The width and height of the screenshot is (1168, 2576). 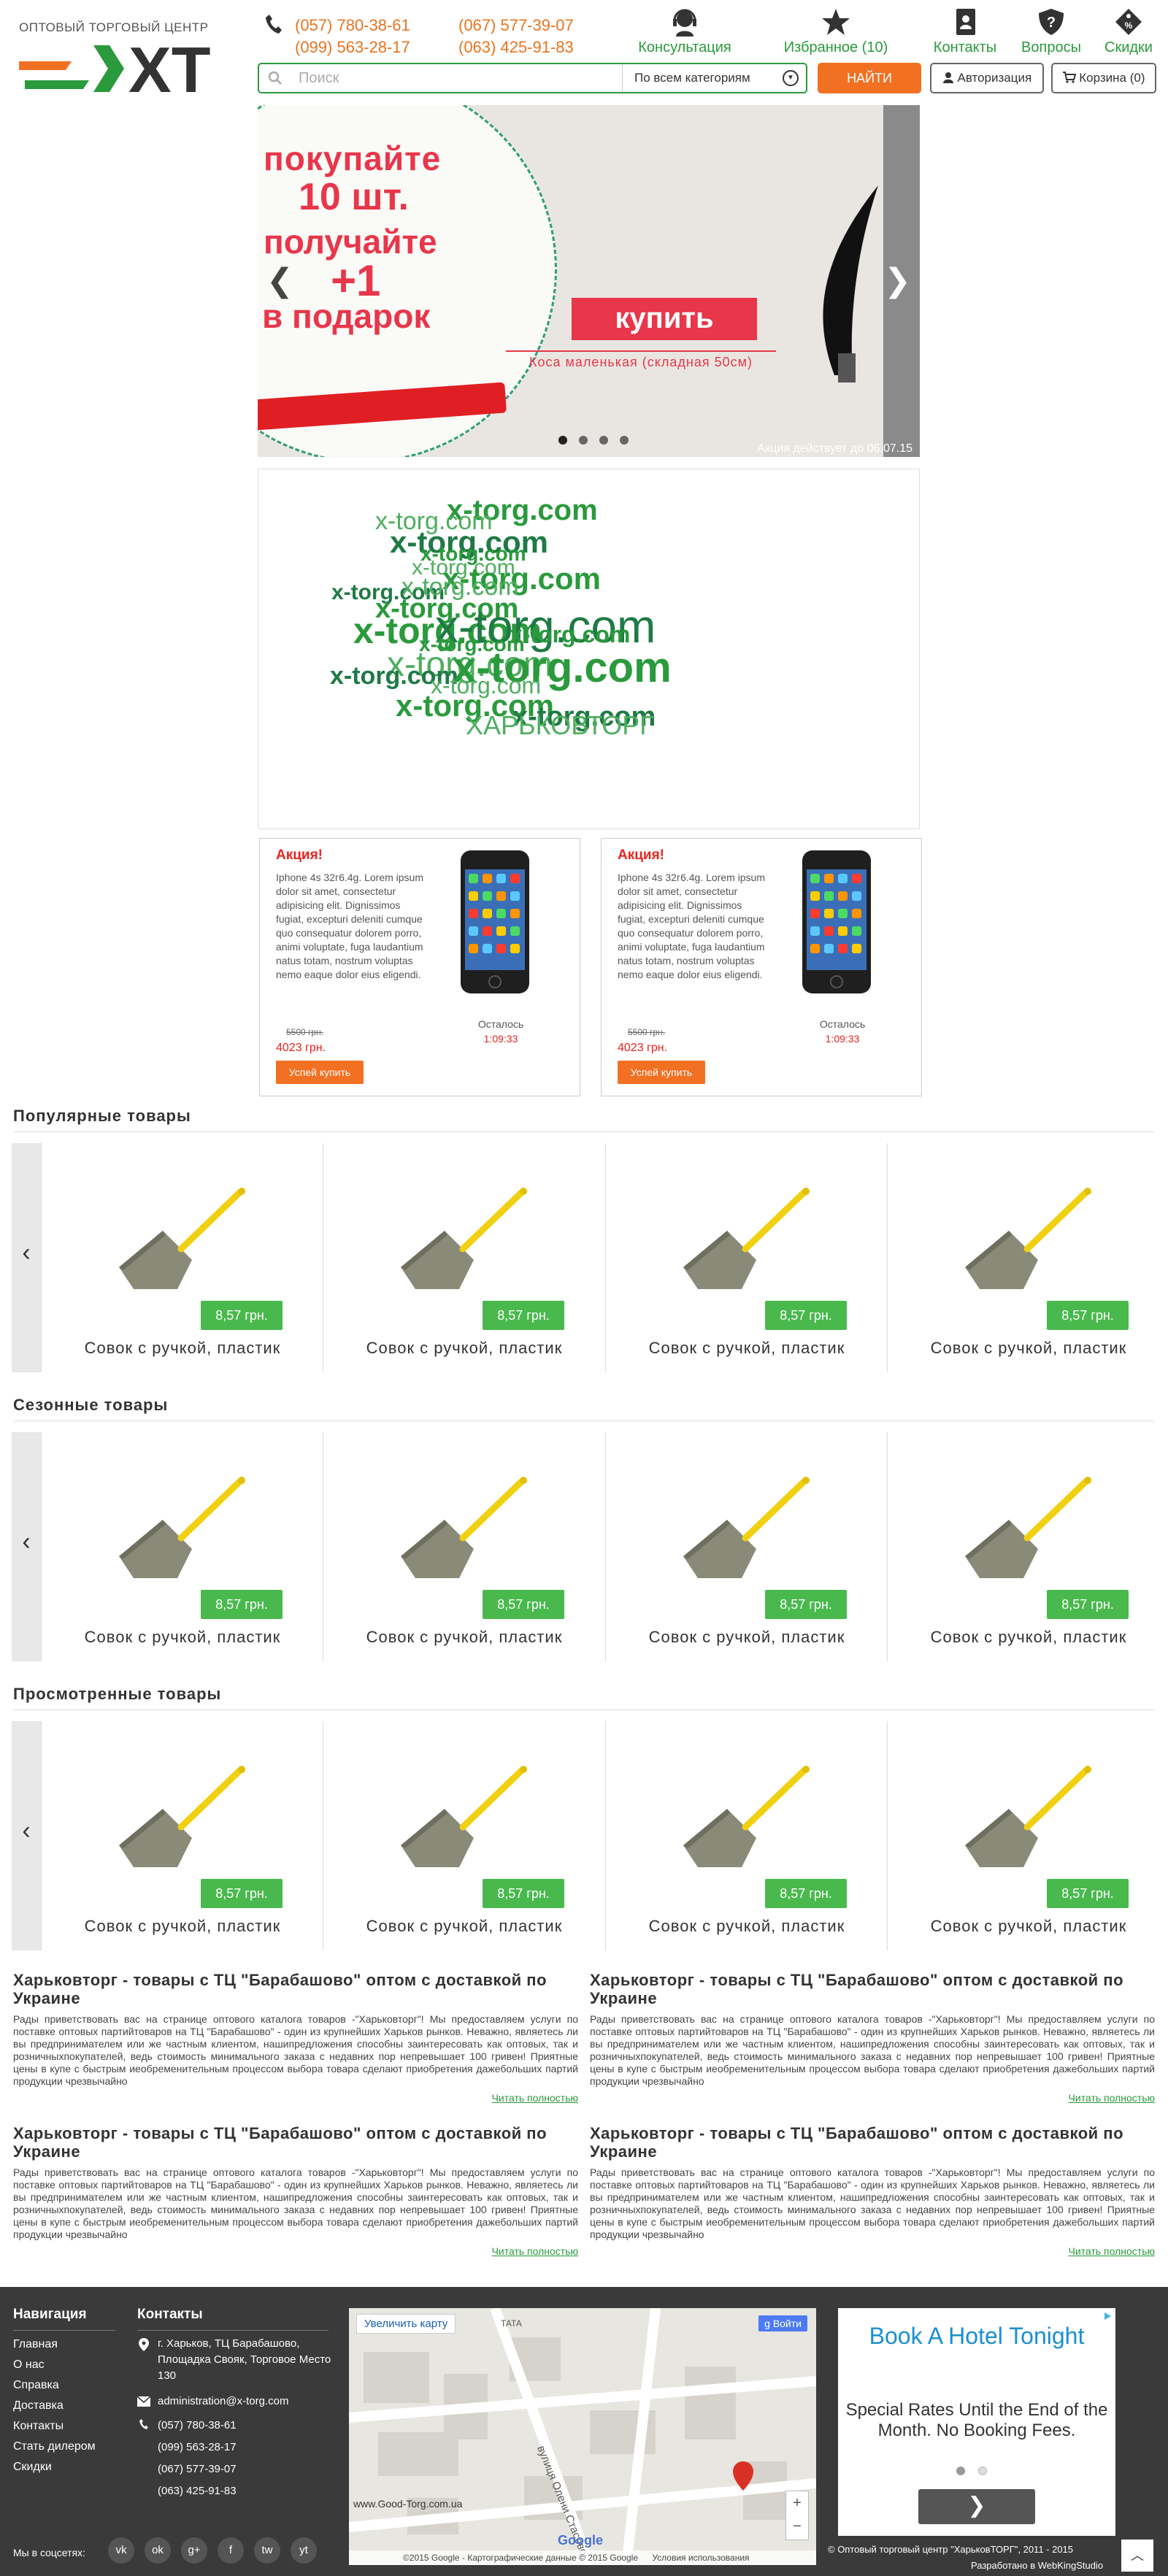 I want to click on header-phone-4: (063) 425-91-83, so click(x=516, y=47).